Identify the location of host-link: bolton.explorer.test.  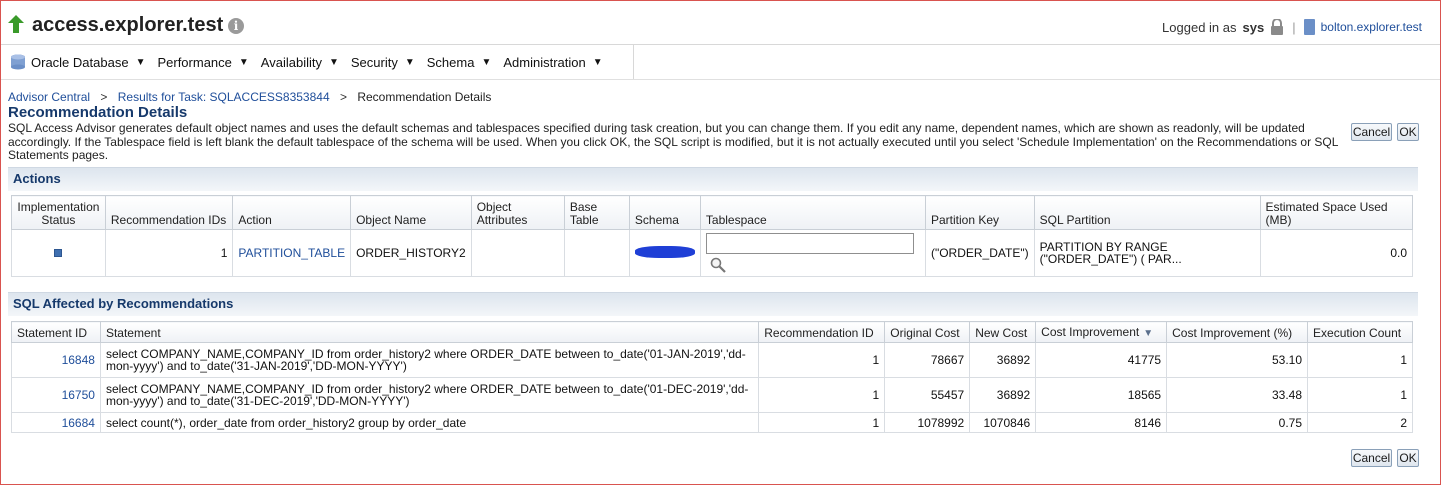
(1371, 27).